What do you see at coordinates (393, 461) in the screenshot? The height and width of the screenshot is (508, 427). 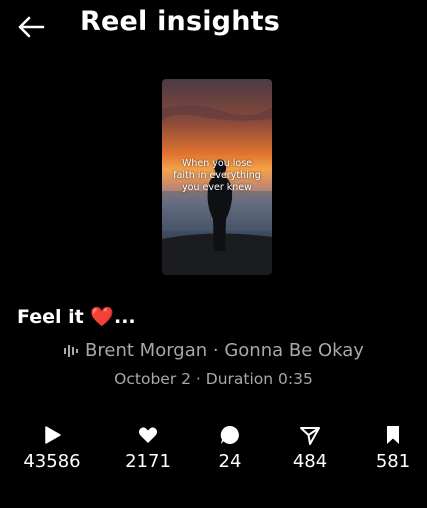 I see `saves-count: 581` at bounding box center [393, 461].